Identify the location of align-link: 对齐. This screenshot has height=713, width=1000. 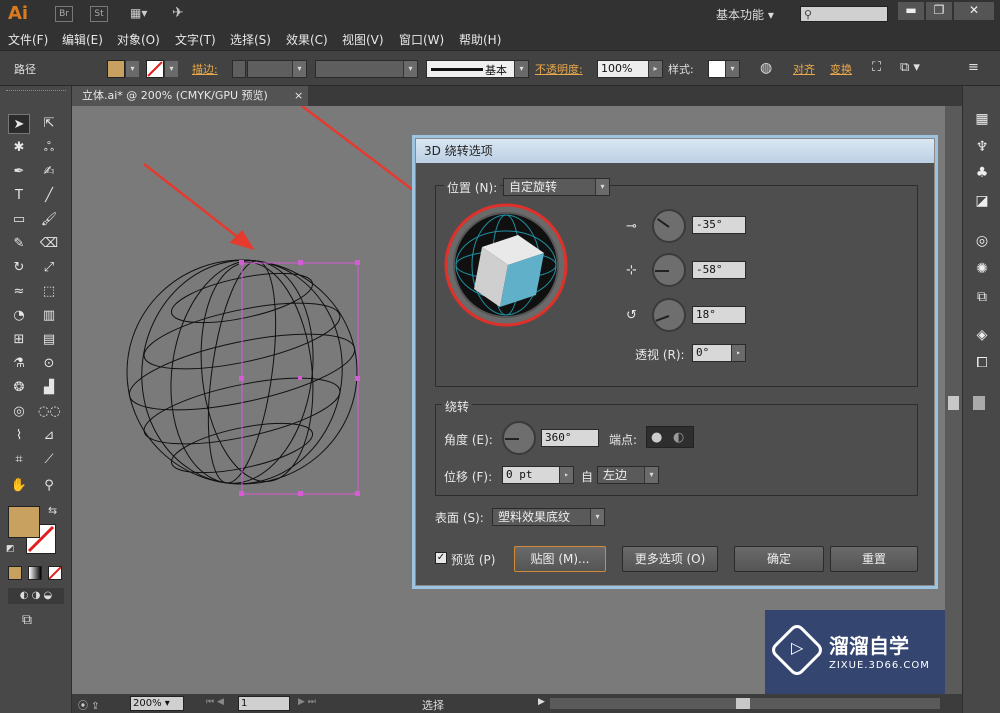
(804, 69).